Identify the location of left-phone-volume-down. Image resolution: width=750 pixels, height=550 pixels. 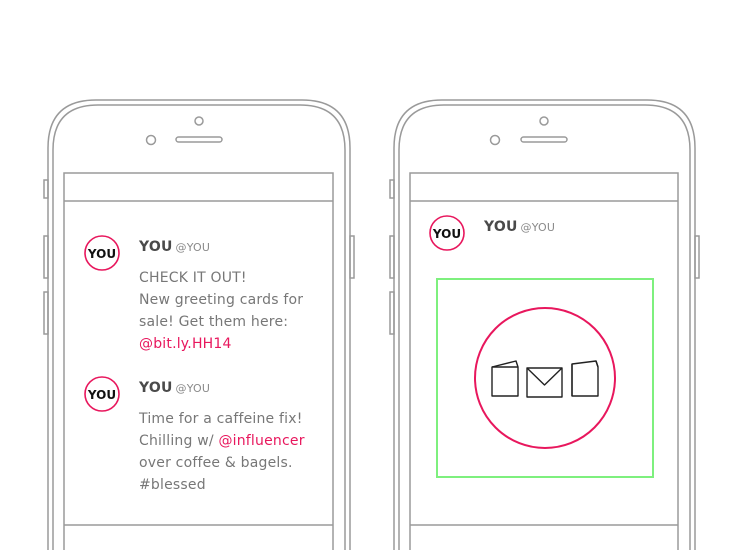
(46, 313).